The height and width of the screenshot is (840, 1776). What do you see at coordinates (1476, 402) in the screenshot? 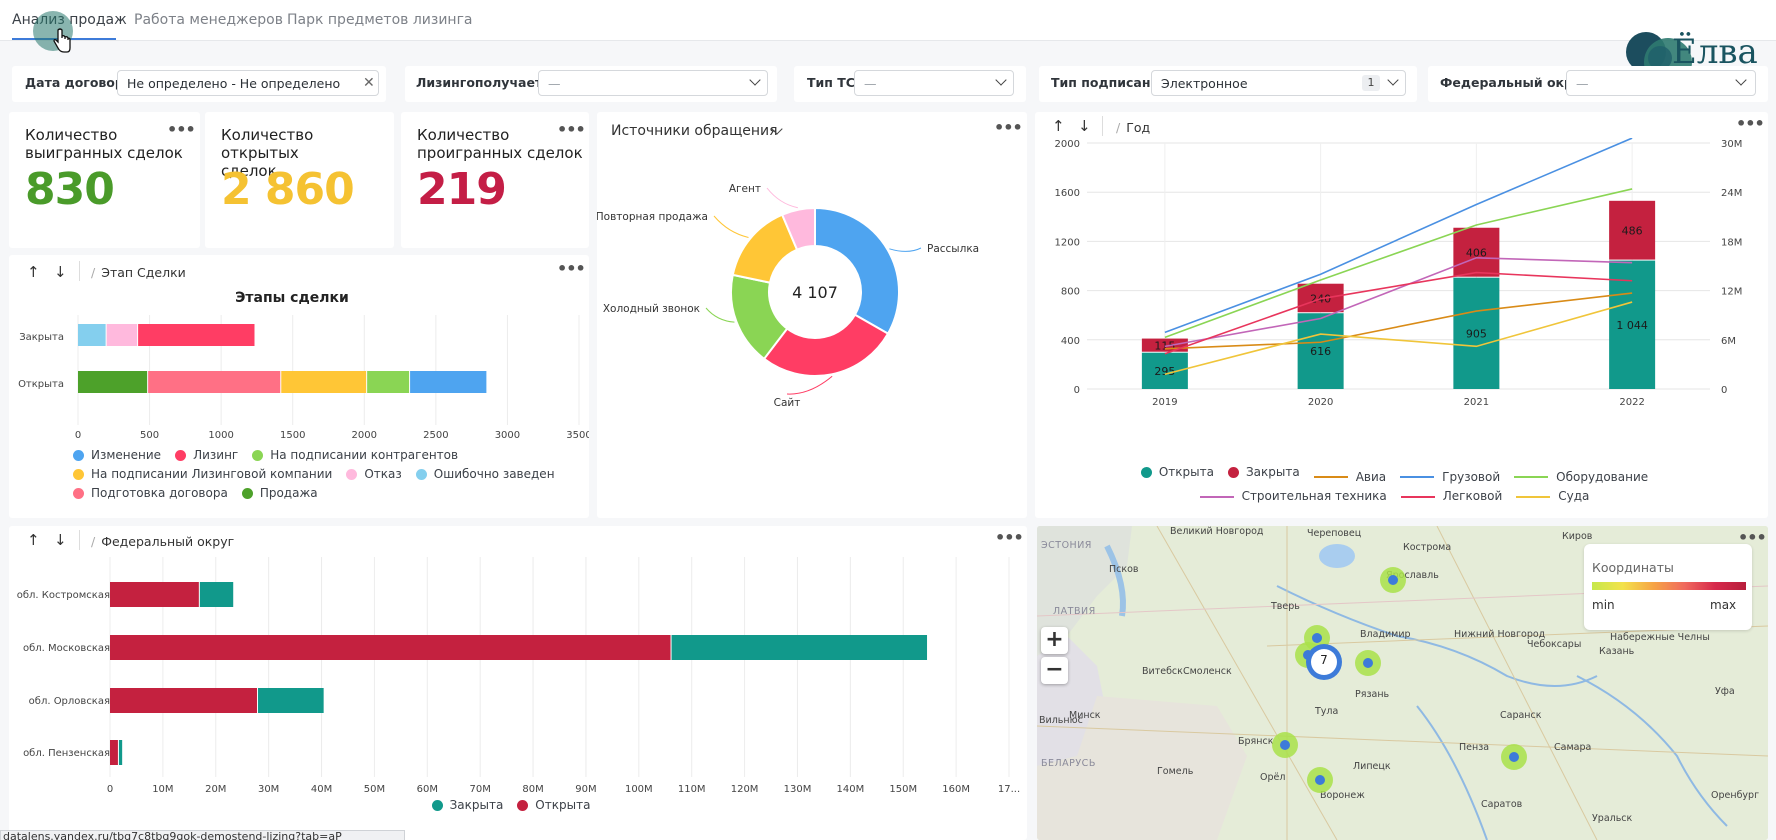
I see `x-tick-label: 2021` at bounding box center [1476, 402].